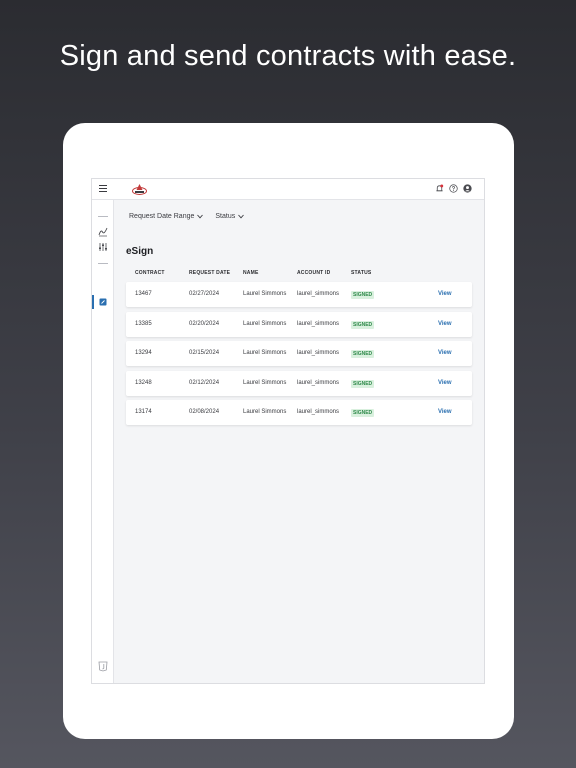  What do you see at coordinates (439, 188) in the screenshot?
I see `notification-bell-icon` at bounding box center [439, 188].